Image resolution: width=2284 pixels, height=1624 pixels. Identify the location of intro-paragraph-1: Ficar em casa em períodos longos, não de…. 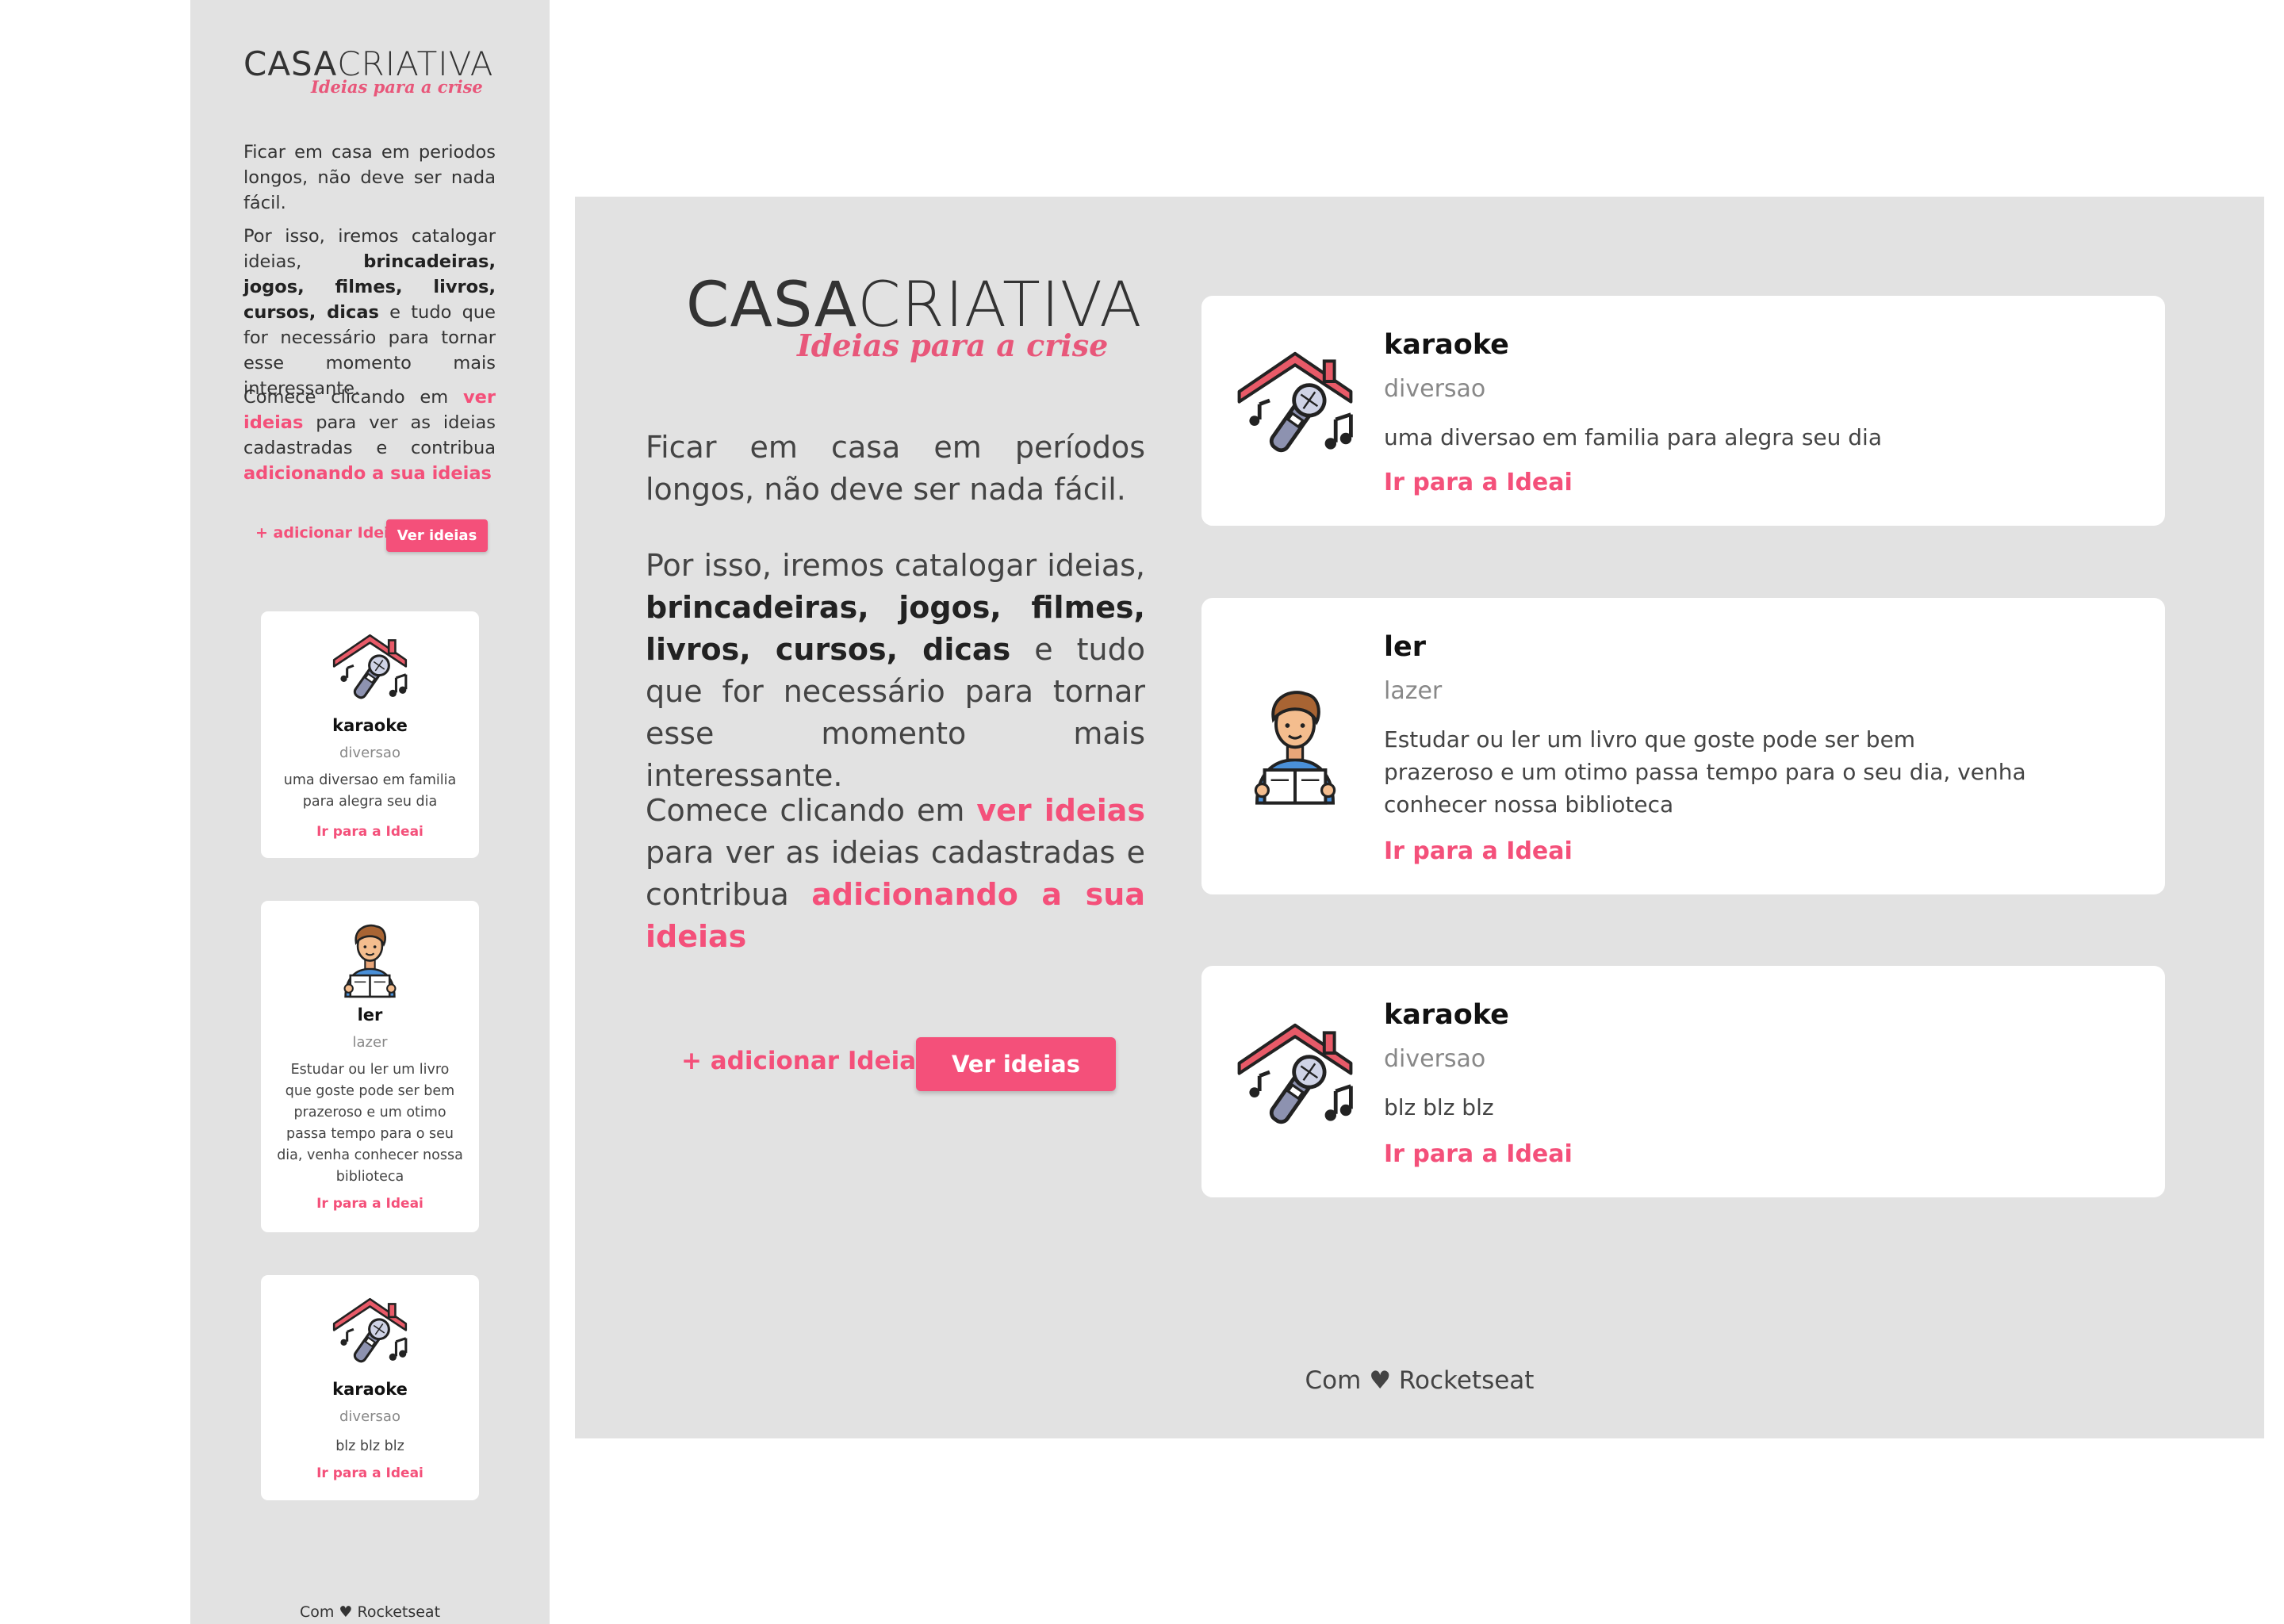
(895, 468).